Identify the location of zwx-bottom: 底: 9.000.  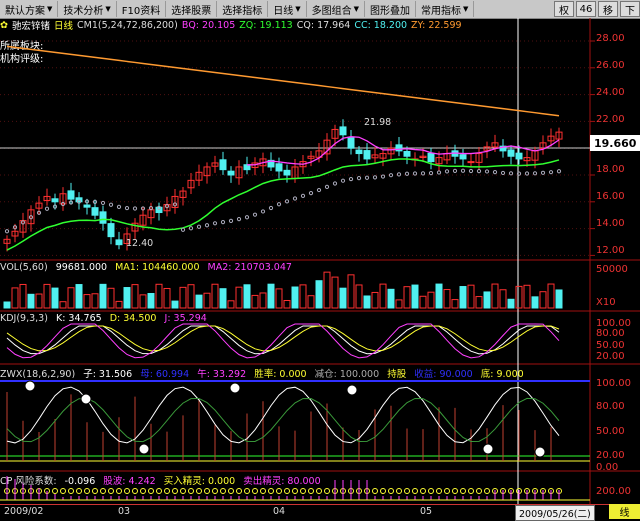
(502, 373).